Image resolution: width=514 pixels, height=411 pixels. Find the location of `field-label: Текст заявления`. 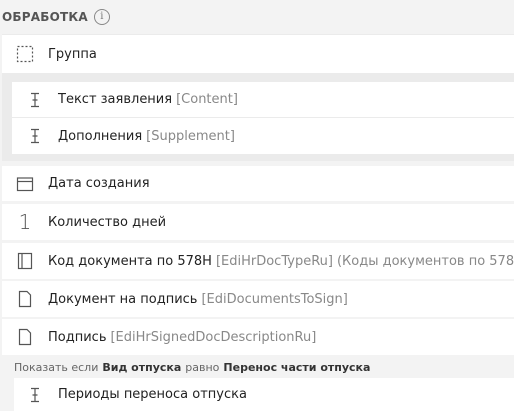

field-label: Текст заявления is located at coordinates (115, 99).